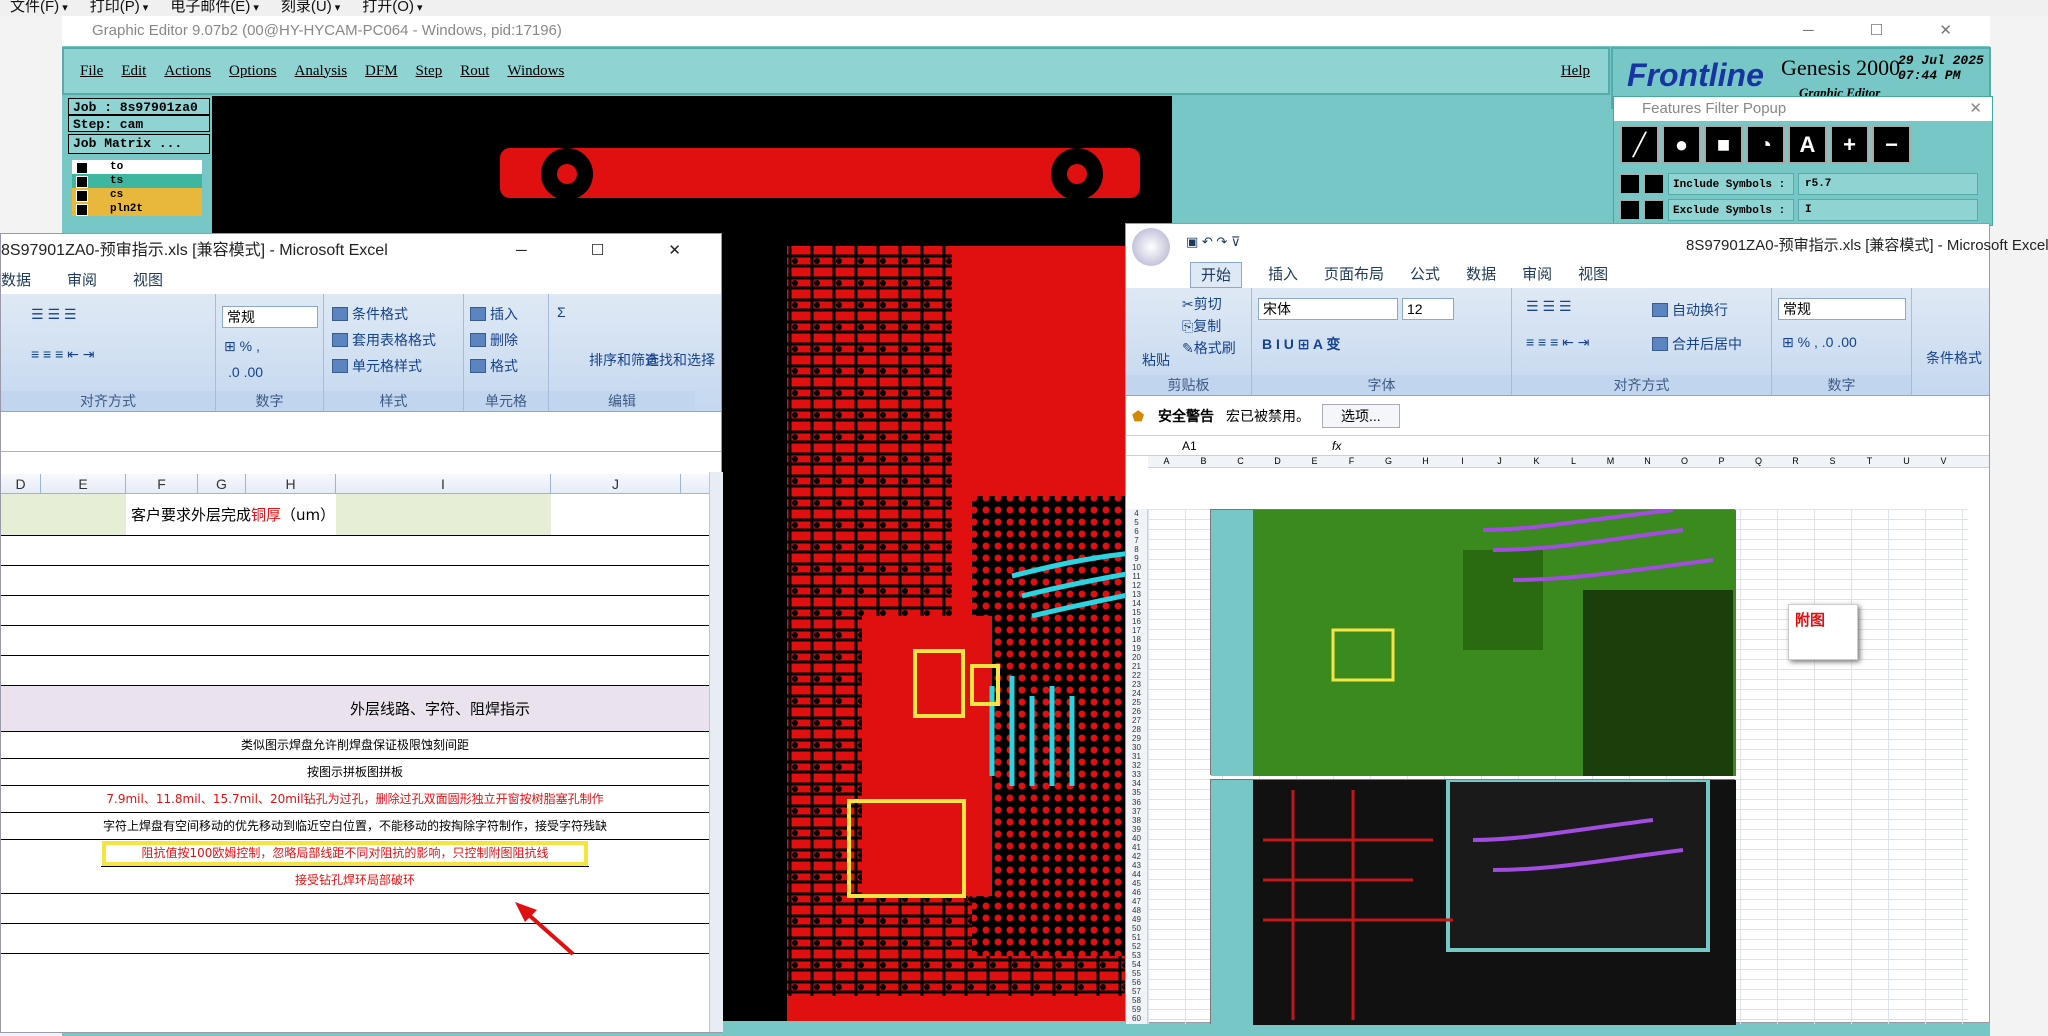 The image size is (2048, 1036). What do you see at coordinates (1136, 693) in the screenshot?
I see `row-header: 24` at bounding box center [1136, 693].